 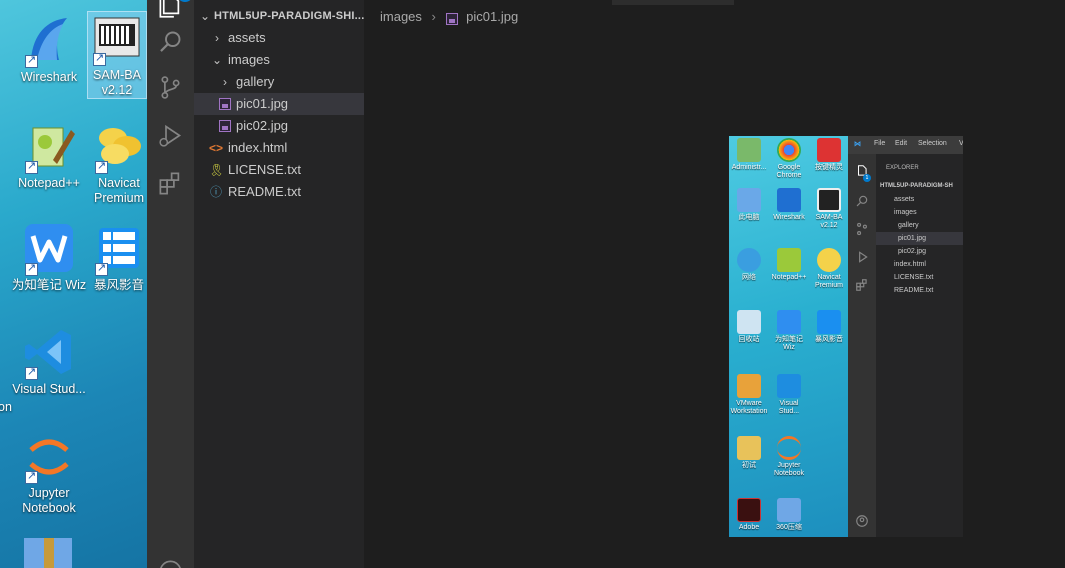 What do you see at coordinates (862, 201) in the screenshot?
I see `preview-search-icon` at bounding box center [862, 201].